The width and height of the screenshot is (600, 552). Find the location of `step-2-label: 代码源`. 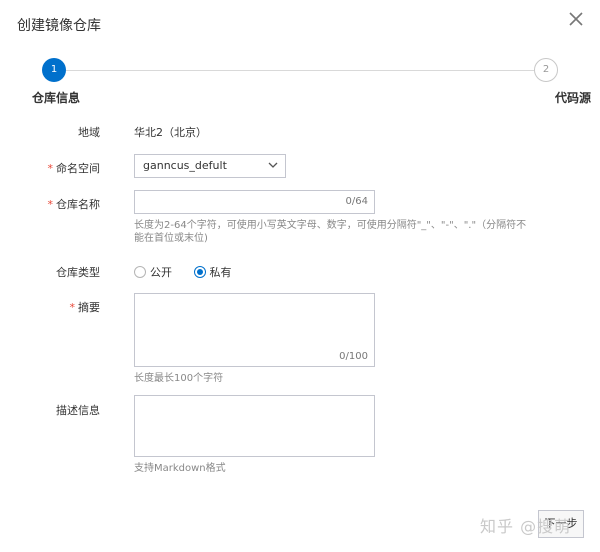

step-2-label: 代码源 is located at coordinates (572, 98).